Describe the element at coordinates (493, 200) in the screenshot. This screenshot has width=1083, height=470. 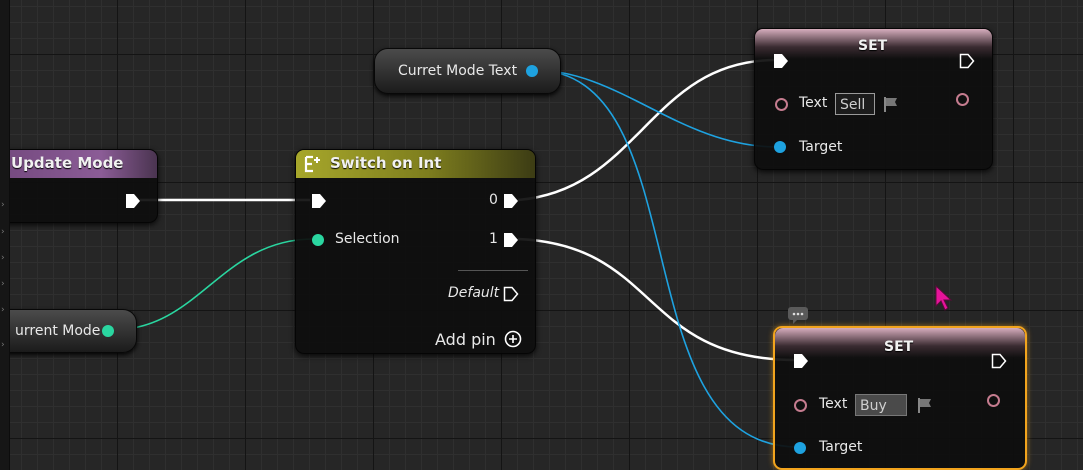
I see `out-0-label: 0` at that location.